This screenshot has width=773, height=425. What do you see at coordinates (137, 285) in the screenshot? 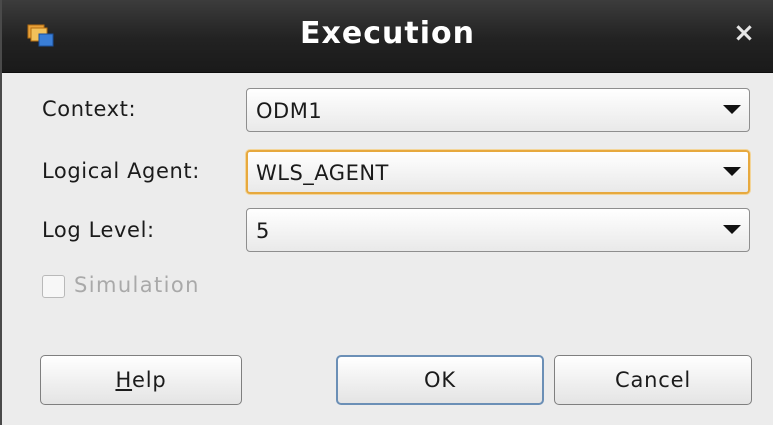
I see `simulation-label: Simulation` at bounding box center [137, 285].